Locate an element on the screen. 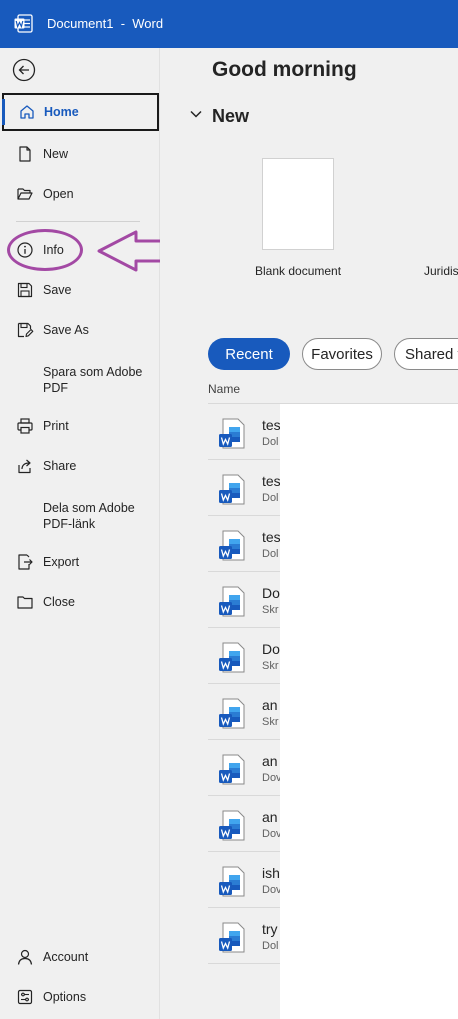 This screenshot has height=1019, width=458. tab-favorites: Favorites is located at coordinates (342, 354).